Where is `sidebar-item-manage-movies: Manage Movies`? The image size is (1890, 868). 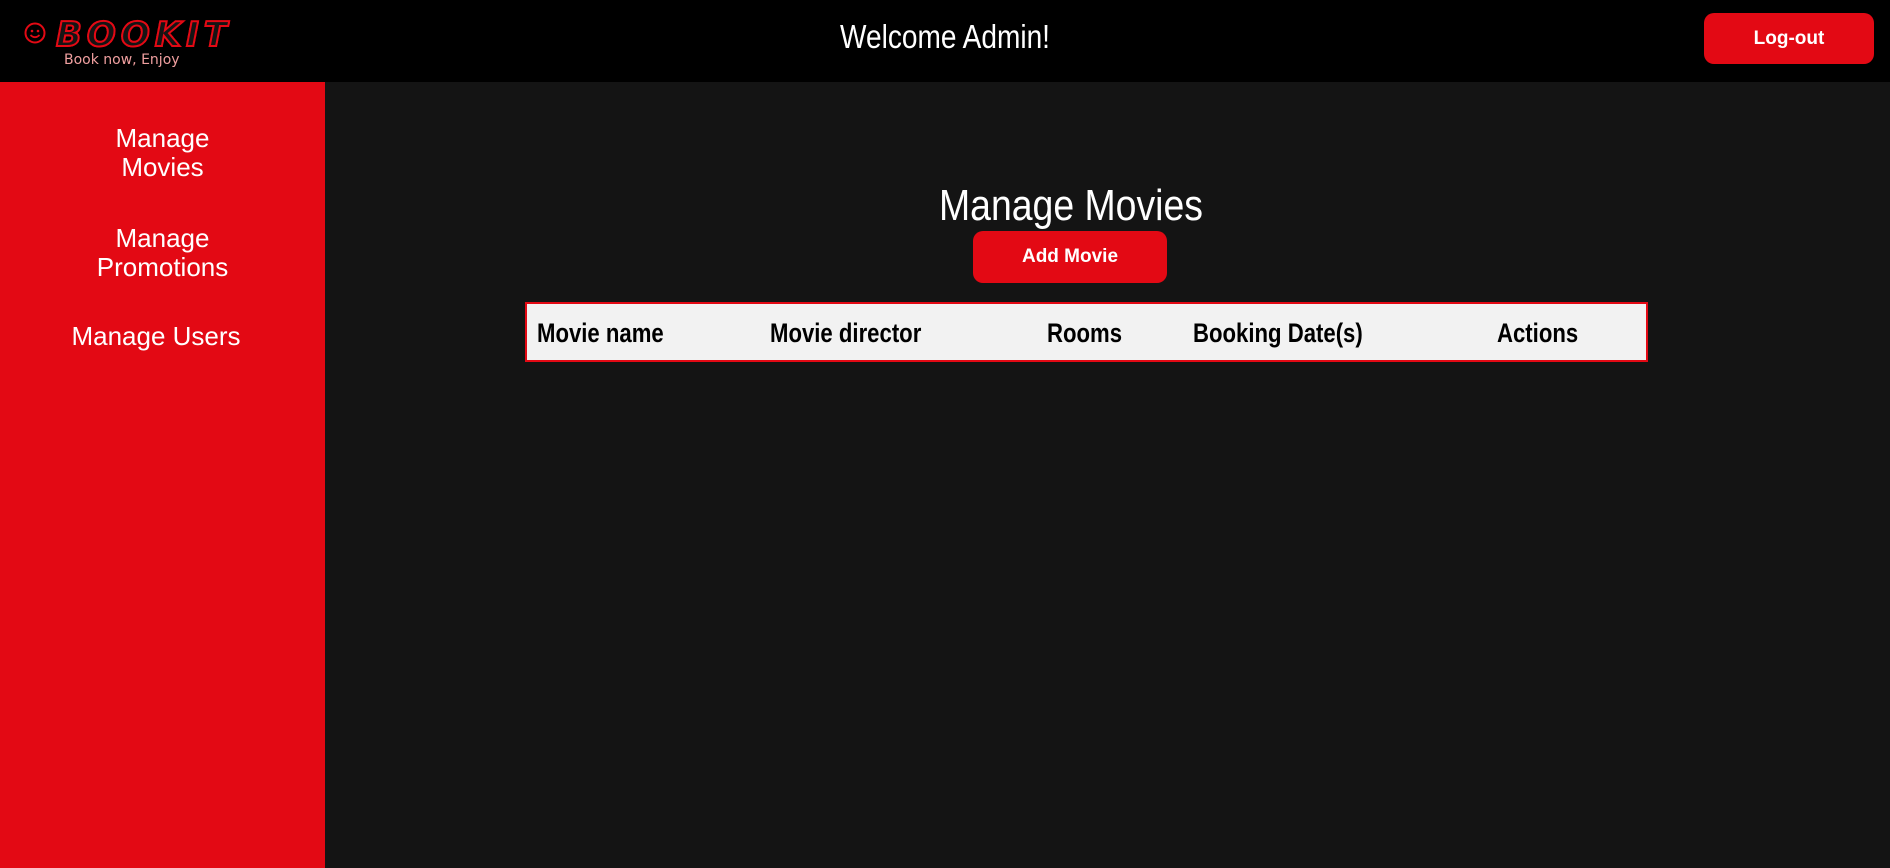 sidebar-item-manage-movies: Manage Movies is located at coordinates (162, 153).